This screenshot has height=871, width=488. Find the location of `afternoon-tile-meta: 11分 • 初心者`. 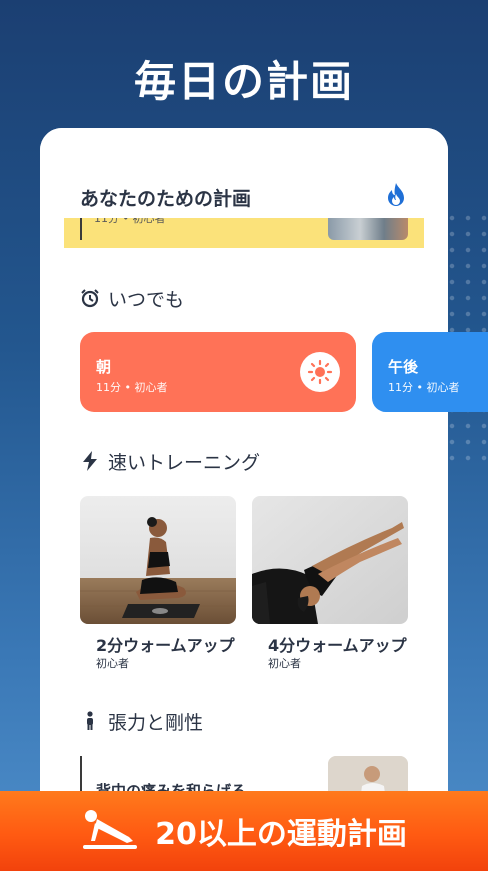

afternoon-tile-meta: 11分 • 初心者 is located at coordinates (424, 387).